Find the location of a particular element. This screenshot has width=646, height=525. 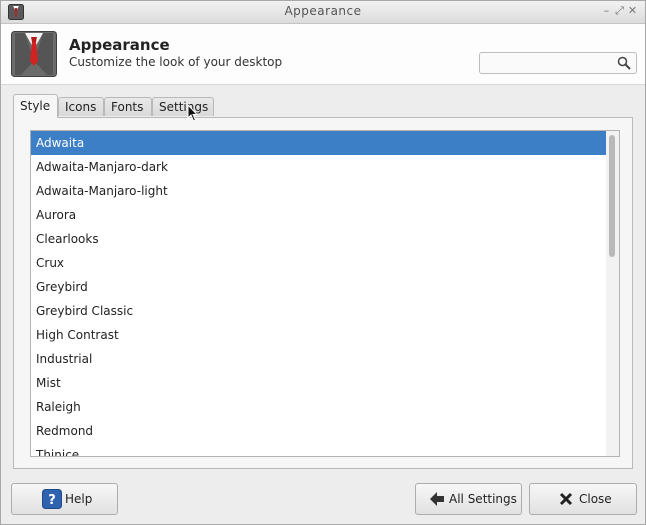

theme-list-item: Thinice is located at coordinates (318, 449).